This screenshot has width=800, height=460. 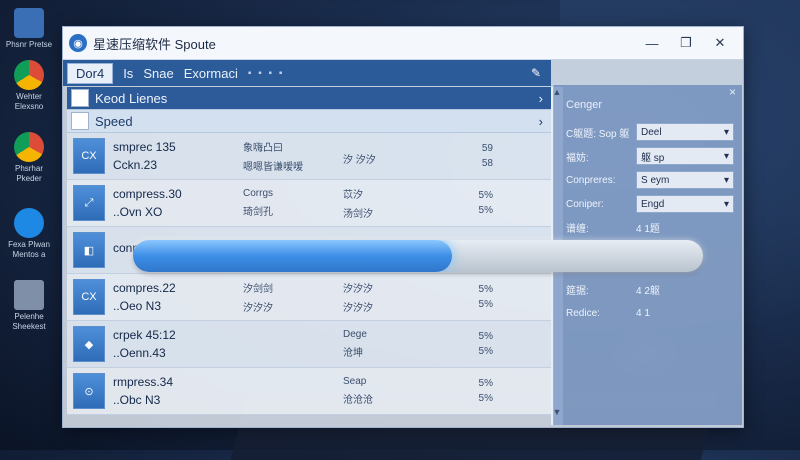 I want to click on setting-label: 褔妨:, so click(x=577, y=158).